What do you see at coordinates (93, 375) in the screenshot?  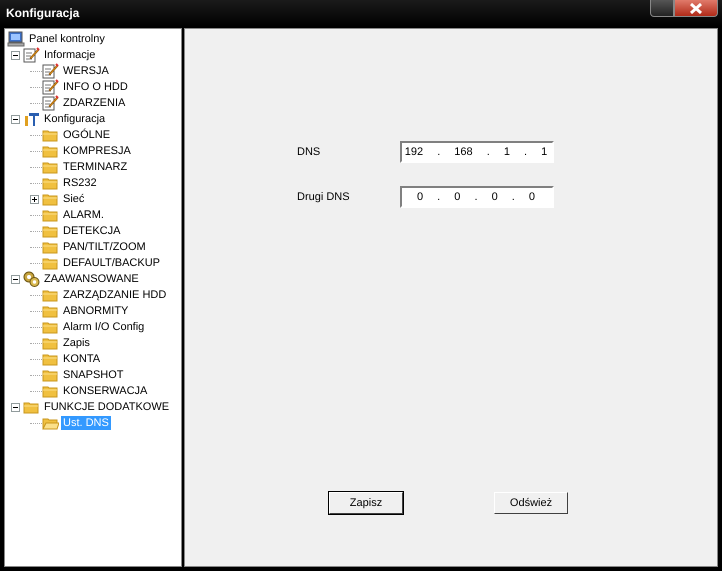 I see `tree-item: SNAPSHOT` at bounding box center [93, 375].